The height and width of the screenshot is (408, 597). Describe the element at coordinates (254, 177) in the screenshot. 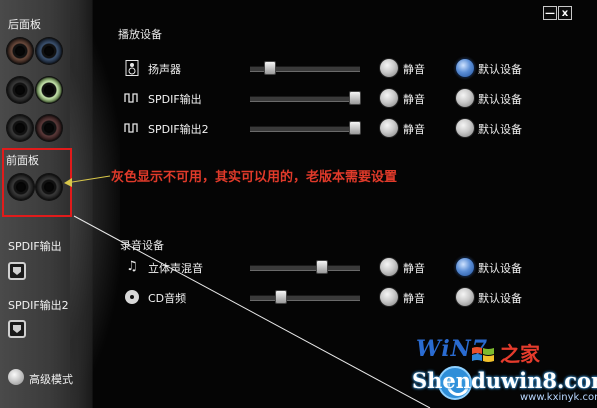

I see `annotation-text: 灰色显示不可用，其实可以用的，老版本需要设置` at that location.